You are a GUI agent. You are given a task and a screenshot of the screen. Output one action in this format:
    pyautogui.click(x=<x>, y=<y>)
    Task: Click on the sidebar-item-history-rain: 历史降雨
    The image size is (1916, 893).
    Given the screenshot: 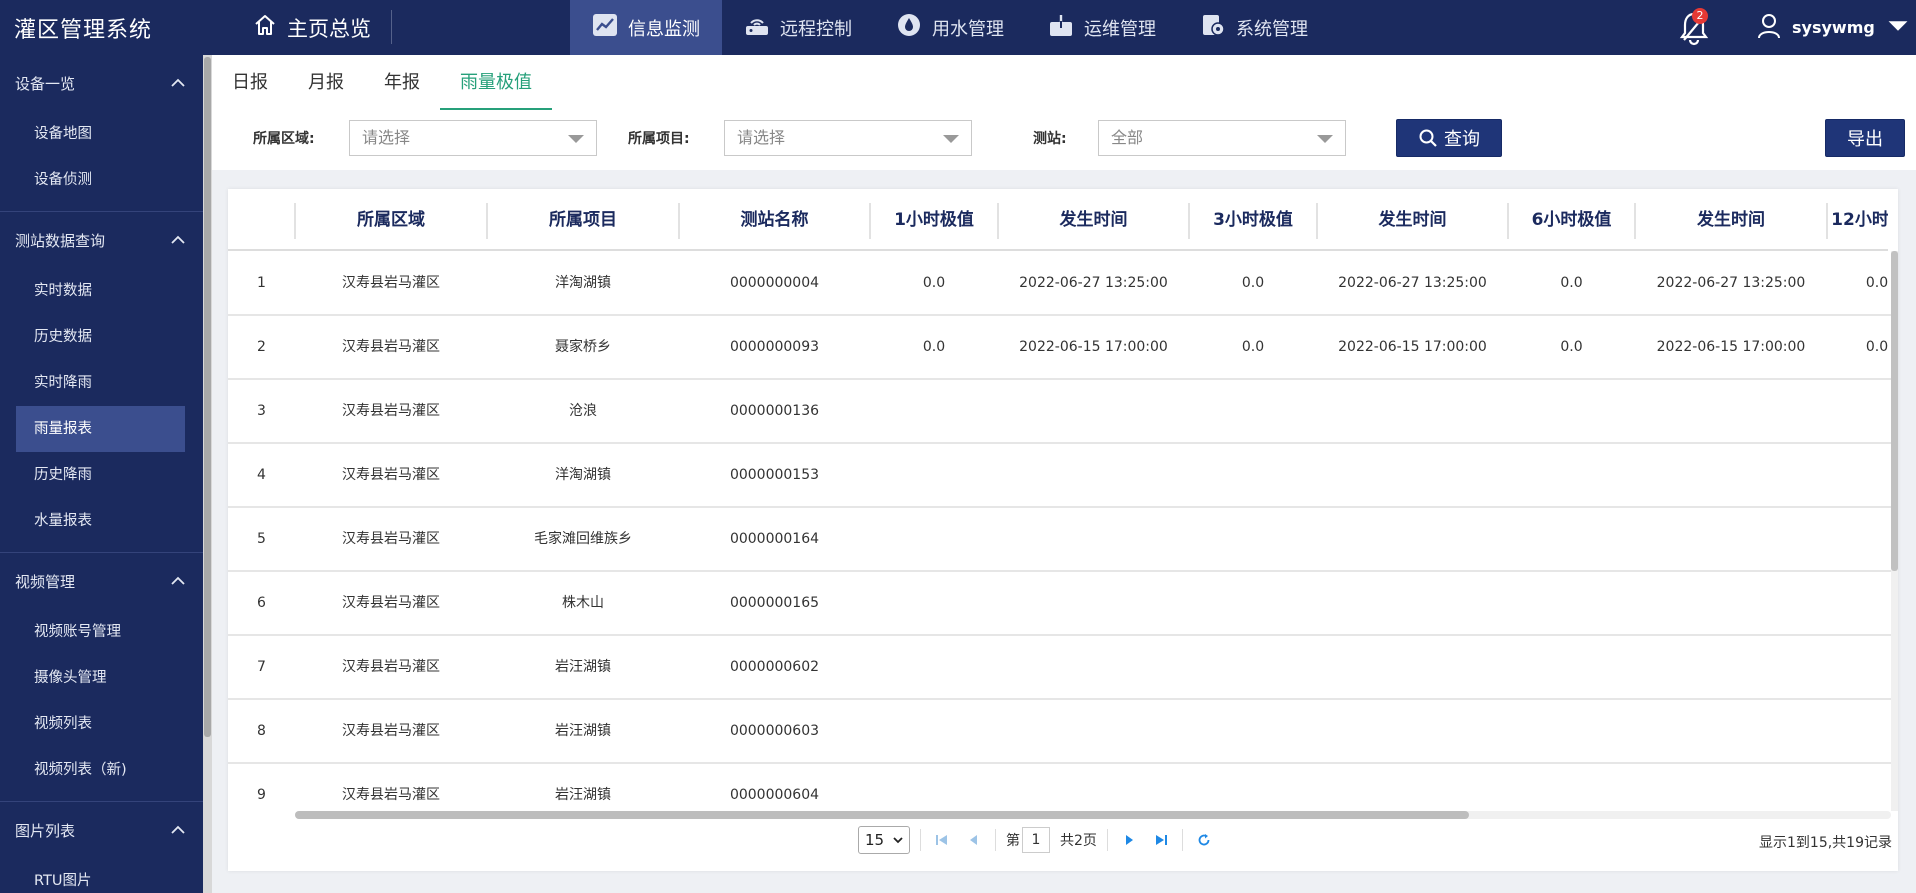 What is the action you would take?
    pyautogui.click(x=100, y=475)
    